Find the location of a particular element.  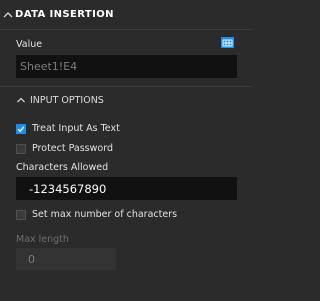

characters-allowed-input: -1234567890 is located at coordinates (126, 188).